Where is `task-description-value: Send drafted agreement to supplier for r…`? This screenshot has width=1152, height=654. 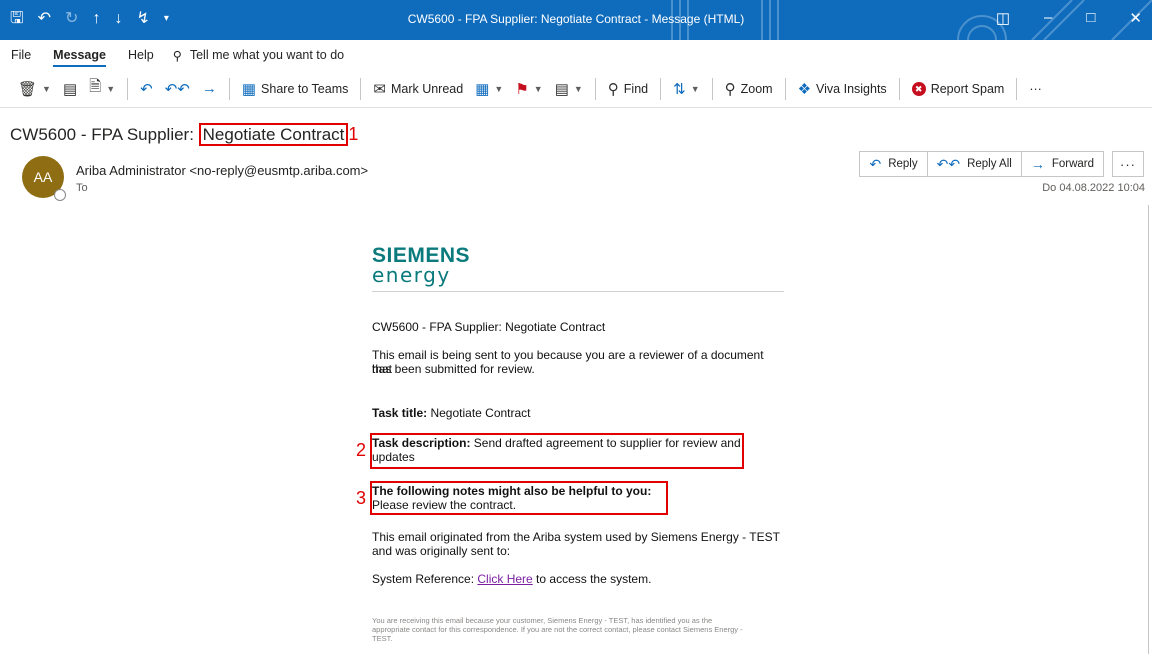
task-description-value: Send drafted agreement to supplier for r… is located at coordinates (605, 443).